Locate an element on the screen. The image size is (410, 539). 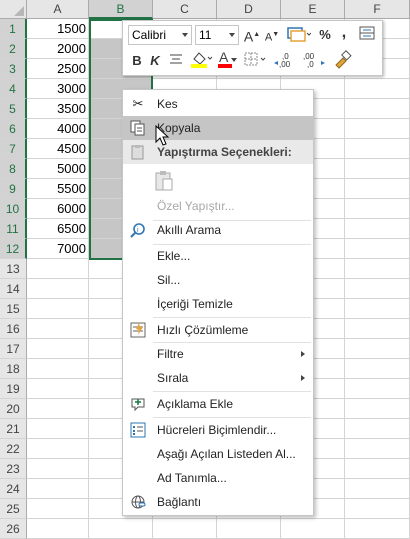
row-header-12: 12 is located at coordinates (13, 249).